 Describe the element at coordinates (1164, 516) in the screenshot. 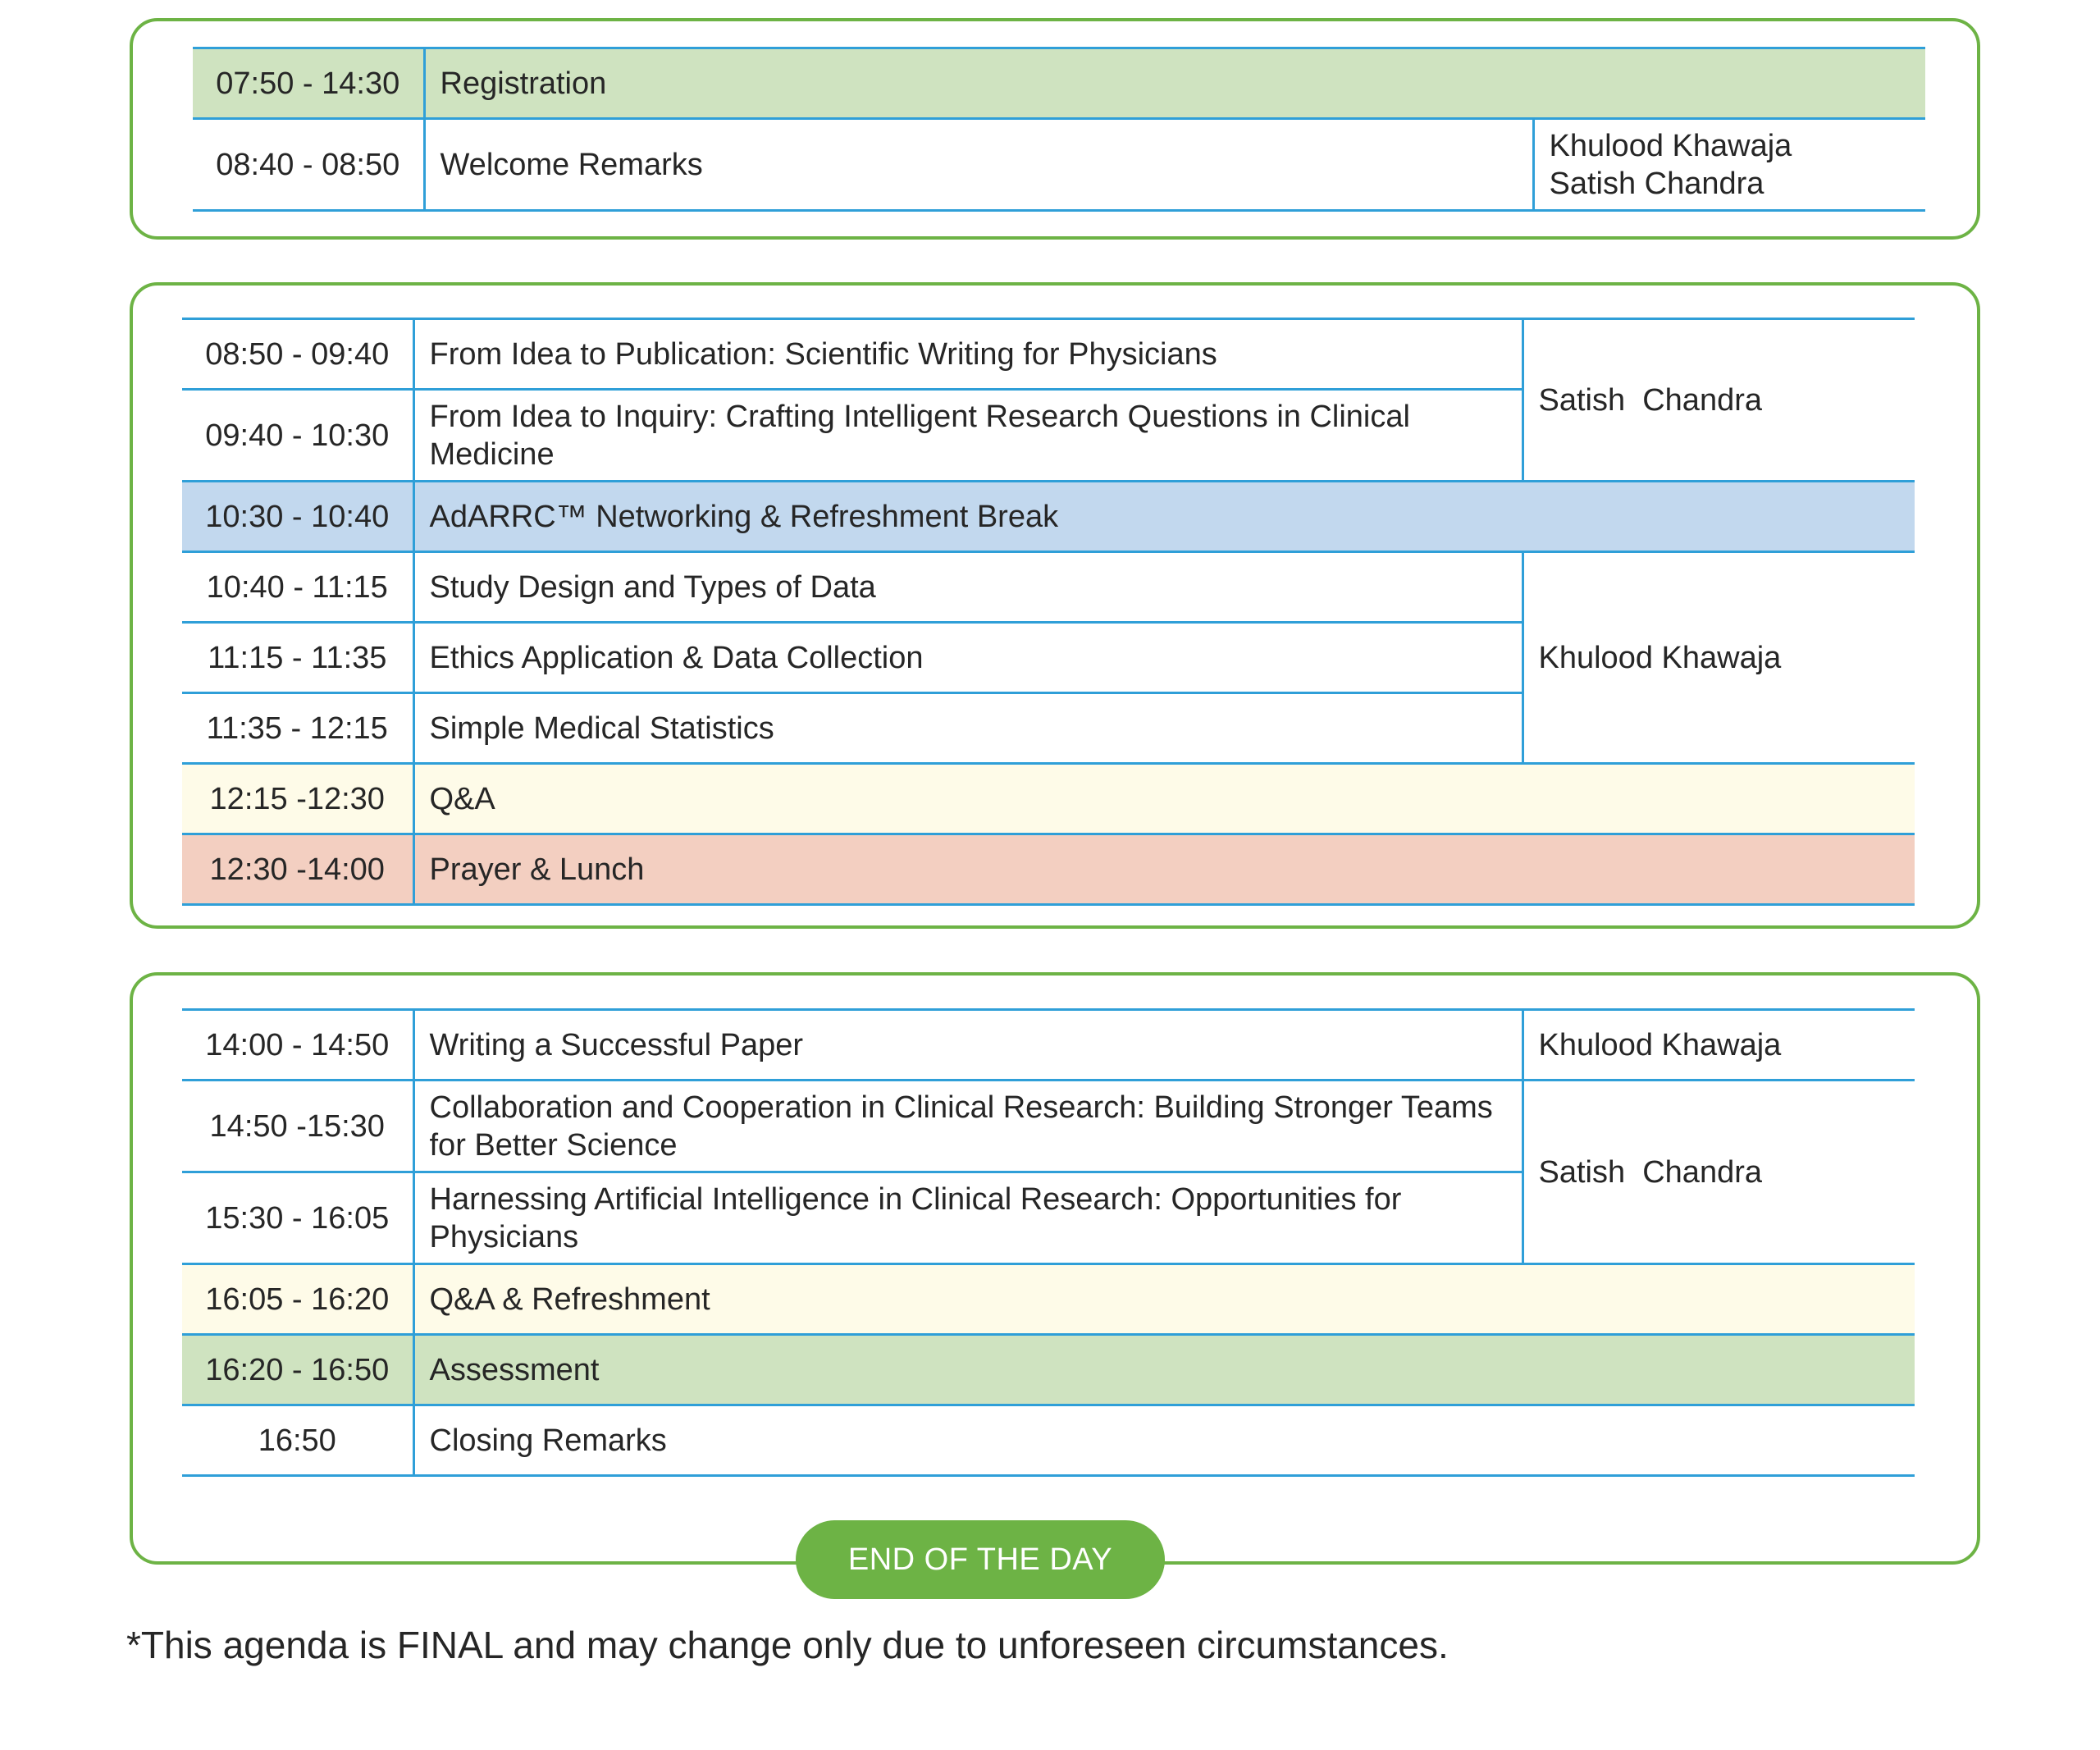

I see `row-title: AdARRC™ Networking & Refreshment Break` at that location.